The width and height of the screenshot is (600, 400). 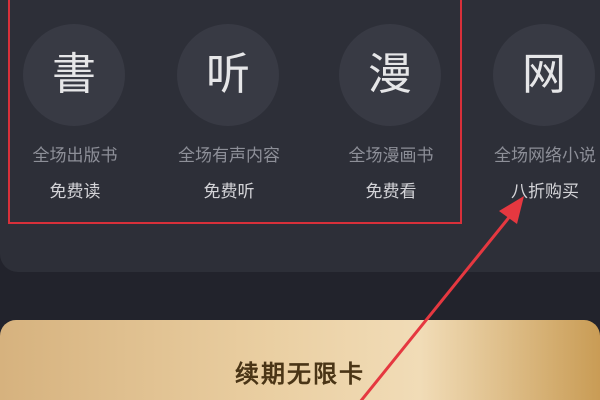 I want to click on benefit-glyph: 网, so click(x=544, y=74).